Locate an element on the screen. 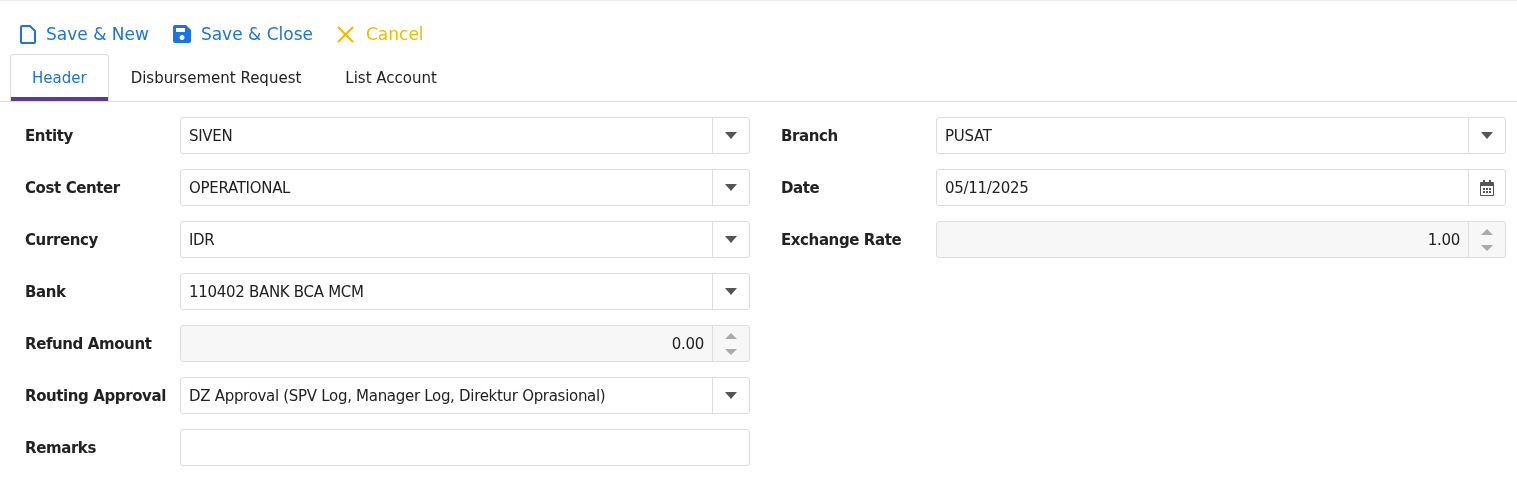 The height and width of the screenshot is (486, 1517). dropdown-field: IDR is located at coordinates (465, 239).